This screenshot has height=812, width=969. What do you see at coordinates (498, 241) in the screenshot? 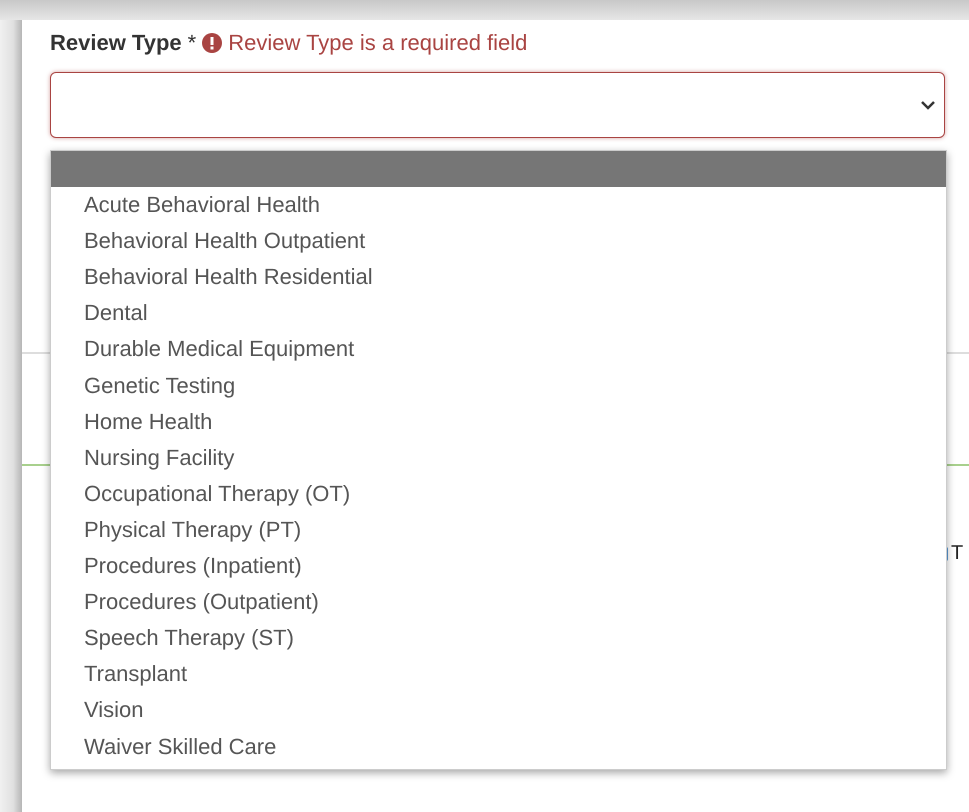
I see `dropdown-option: Behavioral Health Outpatient` at bounding box center [498, 241].